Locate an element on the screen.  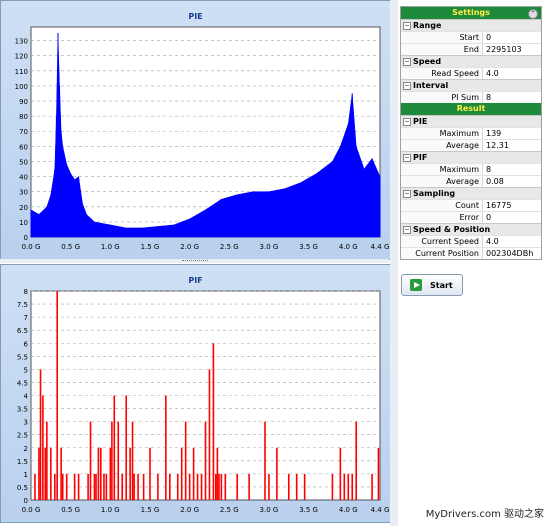
y-tick-label: 7 is located at coordinates (26, 318).